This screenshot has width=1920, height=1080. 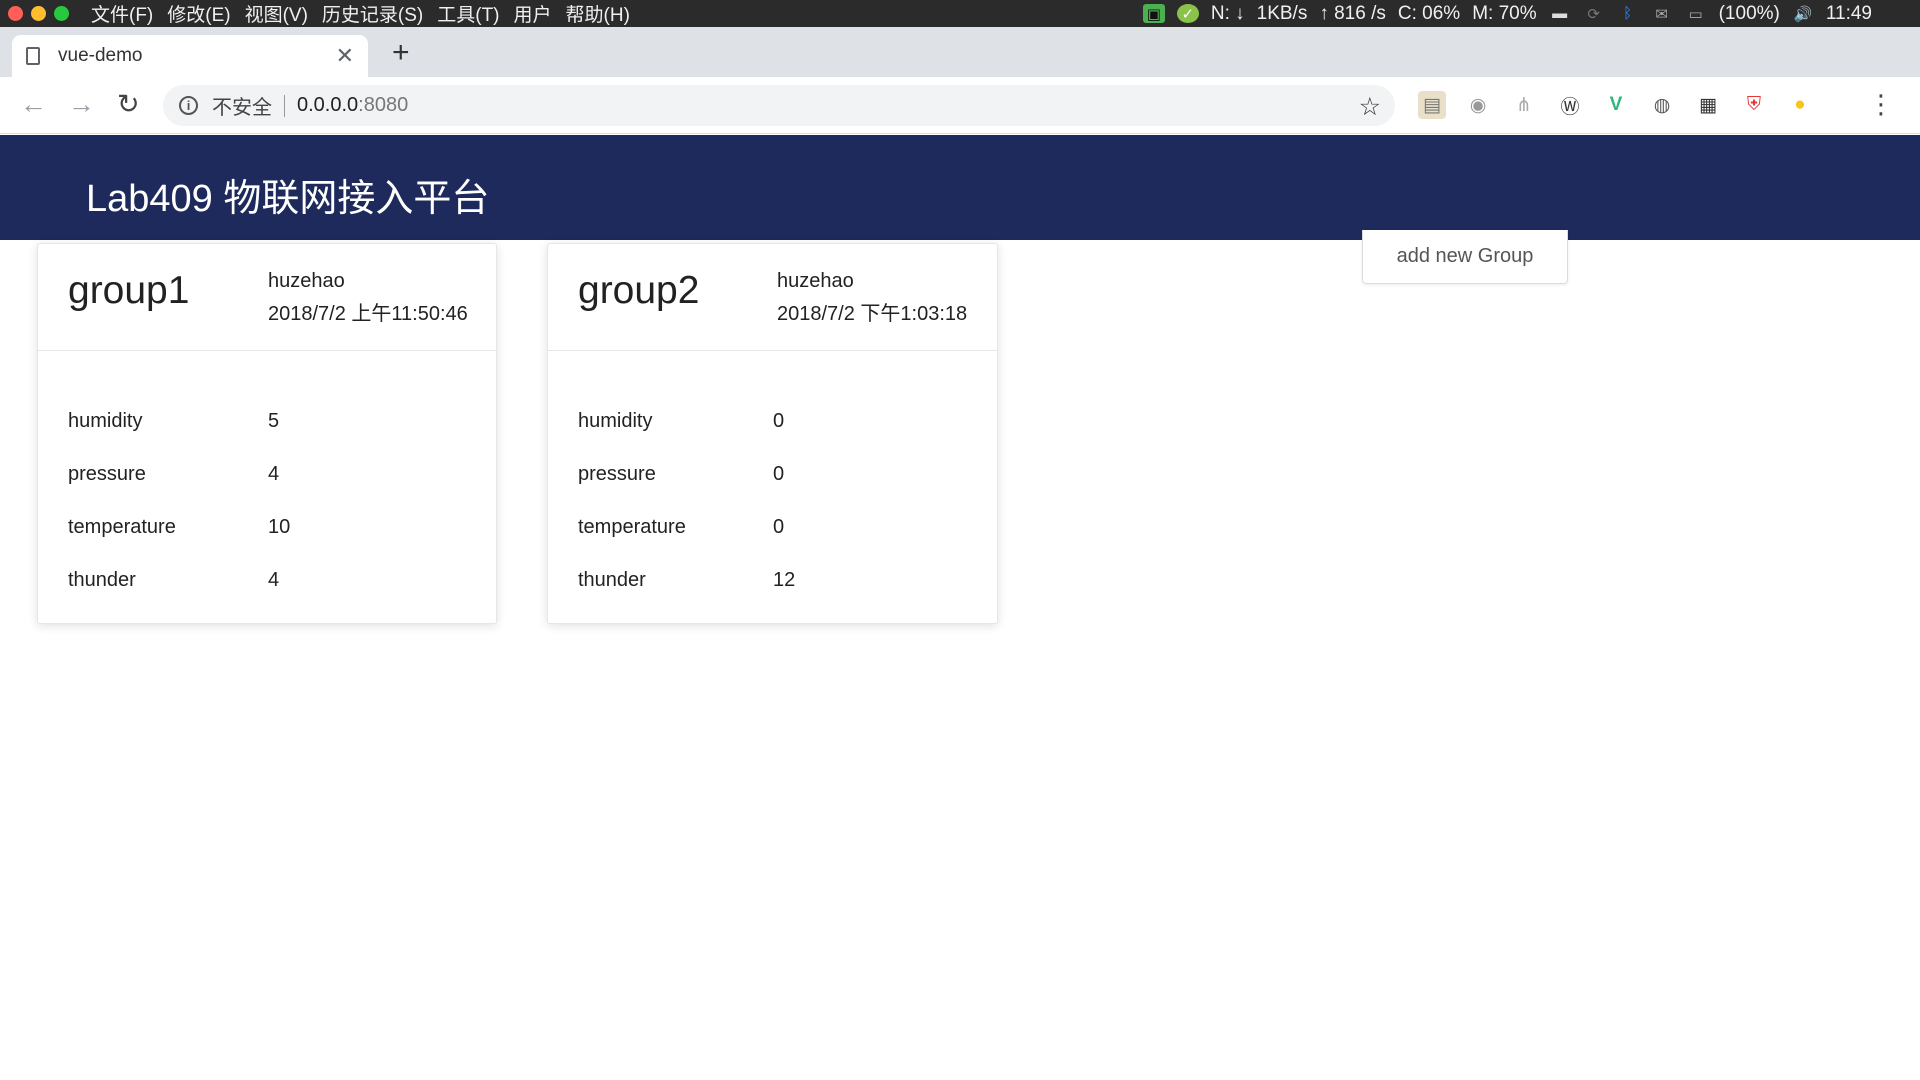 I want to click on url-port: :8080, so click(x=383, y=105).